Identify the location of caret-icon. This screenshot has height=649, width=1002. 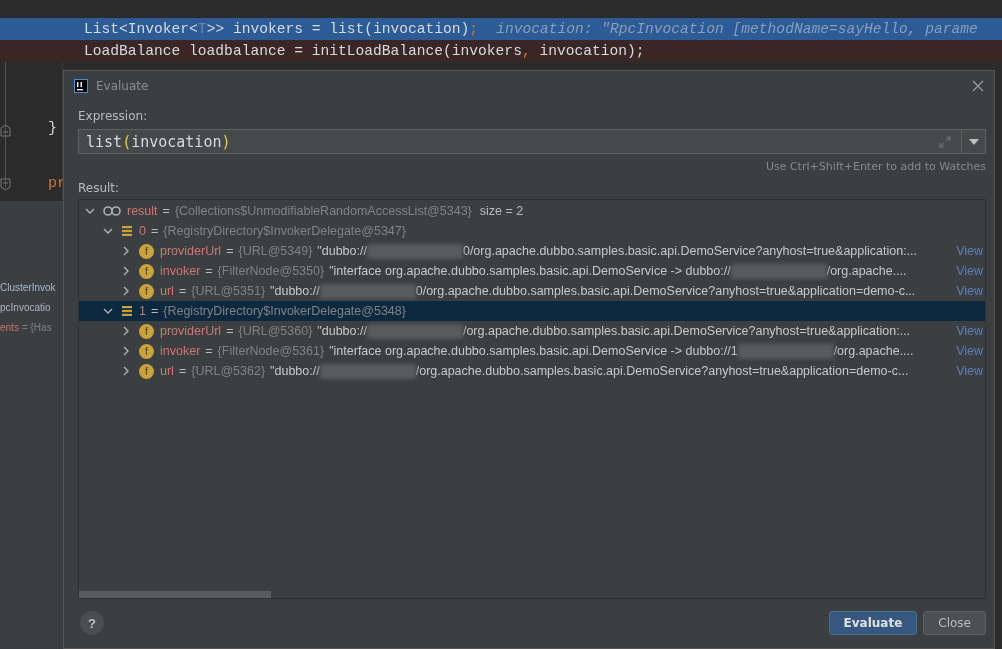
(973, 141).